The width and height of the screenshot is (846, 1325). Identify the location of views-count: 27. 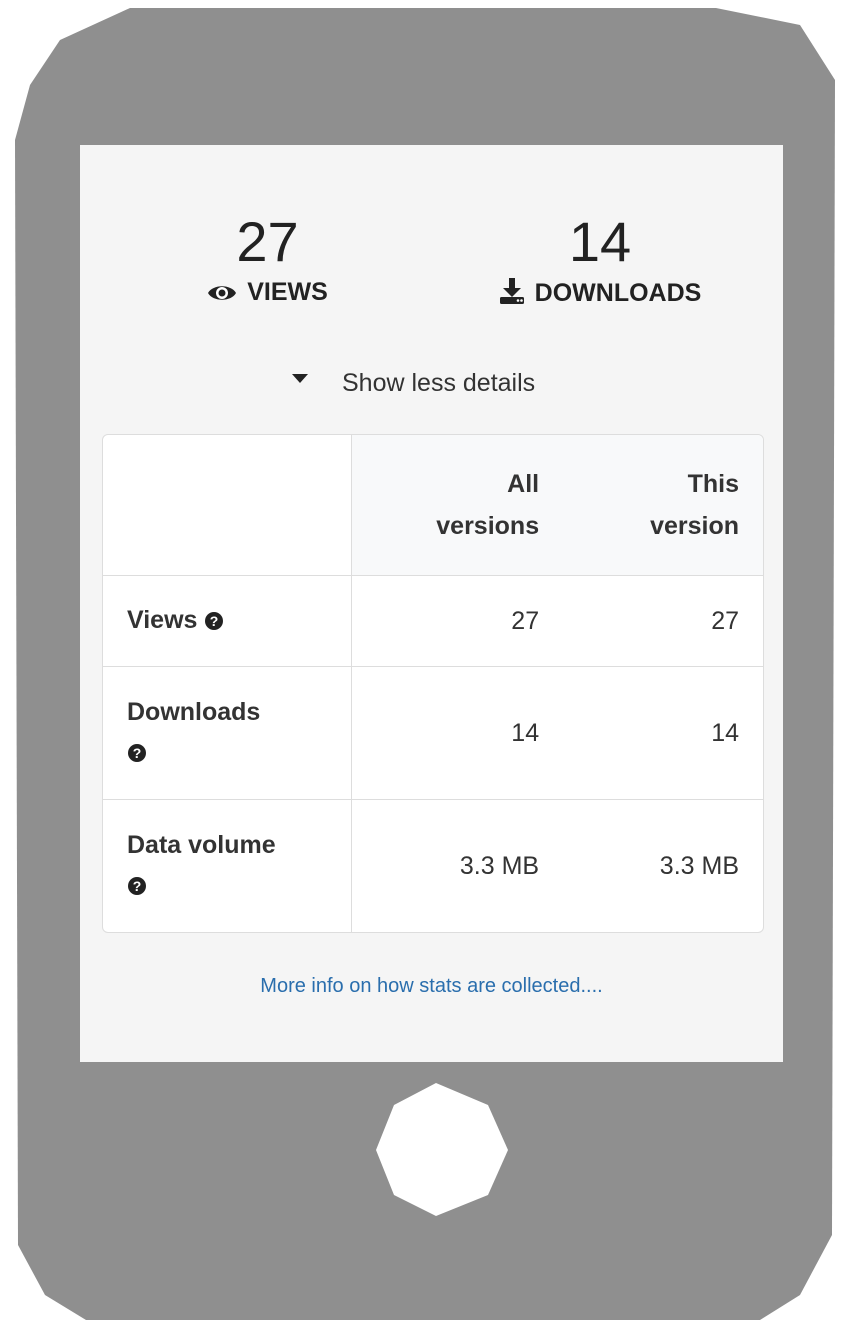
(267, 241).